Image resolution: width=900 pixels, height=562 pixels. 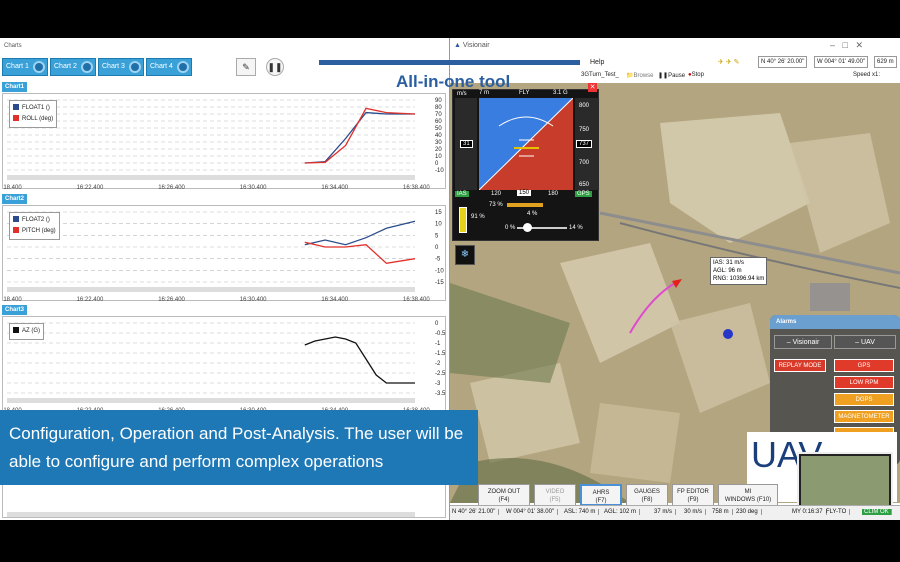 I want to click on x-tick-label: 16:18.400, so click(x=12, y=187).